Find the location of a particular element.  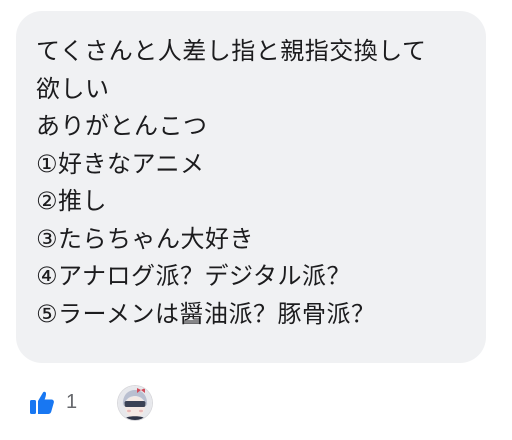

message-line-8: ⑤ラーメンは醤油派？豚骨派？ is located at coordinates (206, 313).